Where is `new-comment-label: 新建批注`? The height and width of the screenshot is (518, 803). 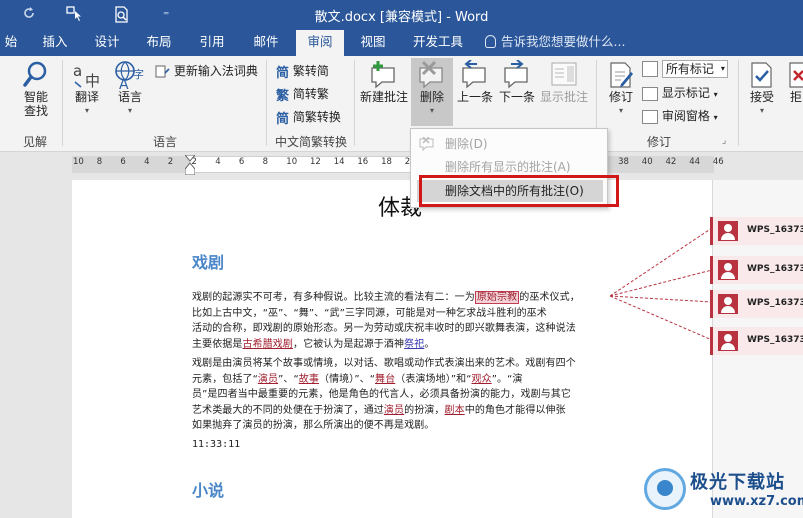
new-comment-label: 新建批注 is located at coordinates (383, 97).